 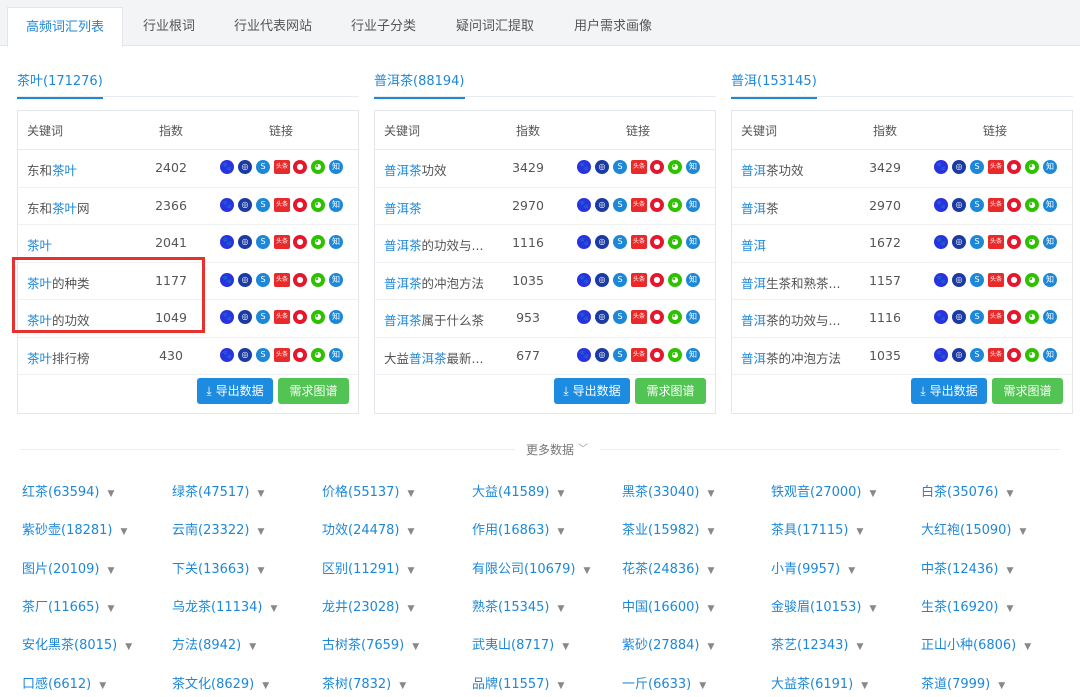 What do you see at coordinates (214, 643) in the screenshot?
I see `category-link: 方法(8942) ▼` at bounding box center [214, 643].